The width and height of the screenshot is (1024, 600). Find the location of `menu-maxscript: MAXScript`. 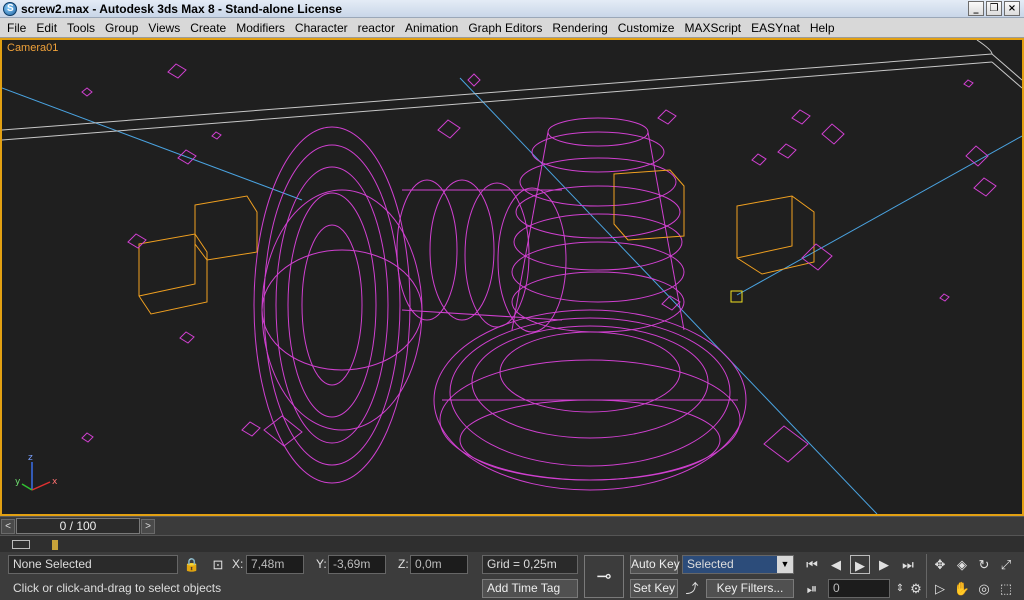

menu-maxscript: MAXScript is located at coordinates (712, 28).